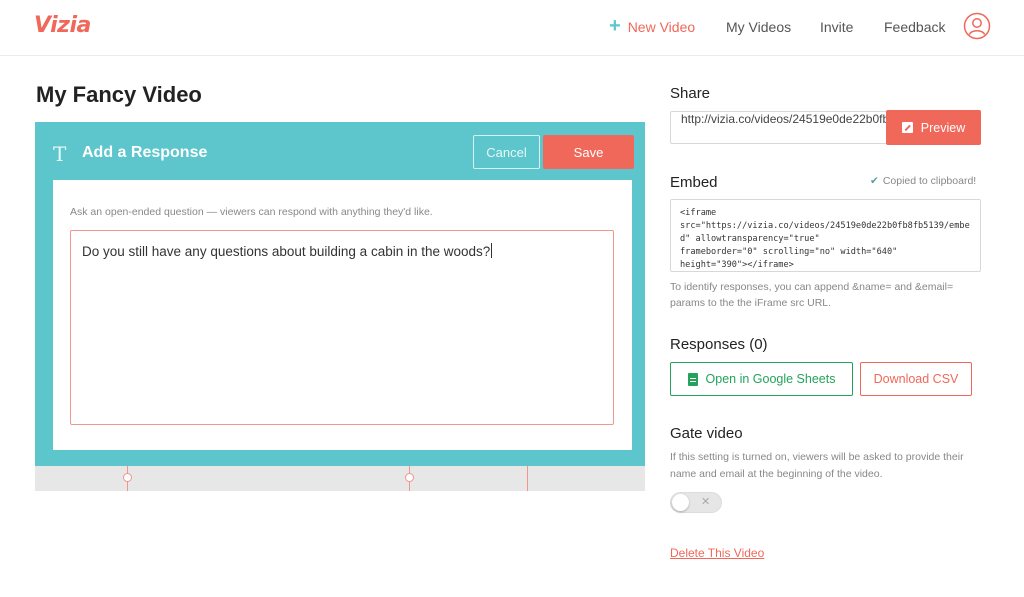 Image resolution: width=1024 pixels, height=597 pixels. What do you see at coordinates (907, 127) in the screenshot?
I see `external-link-icon` at bounding box center [907, 127].